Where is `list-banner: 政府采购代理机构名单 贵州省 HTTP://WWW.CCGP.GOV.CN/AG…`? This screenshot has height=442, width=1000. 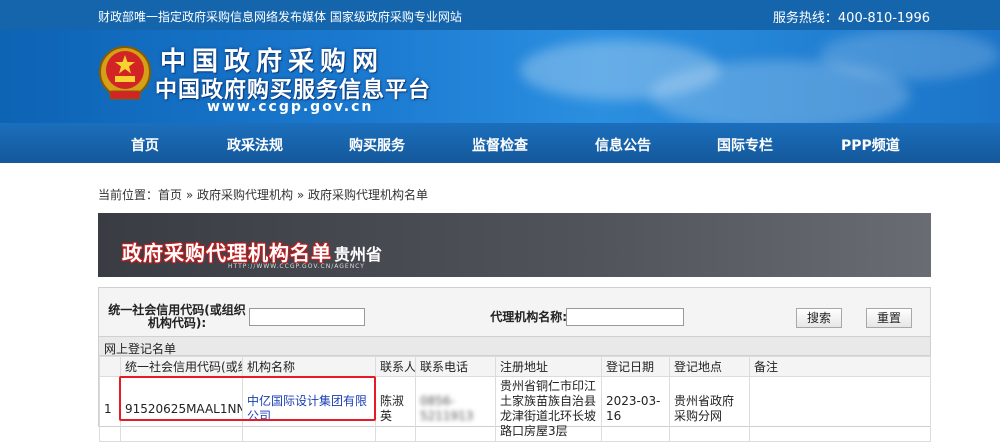
list-banner: 政府采购代理机构名单 贵州省 HTTP://WWW.CCGP.GOV.CN/AG… is located at coordinates (514, 245).